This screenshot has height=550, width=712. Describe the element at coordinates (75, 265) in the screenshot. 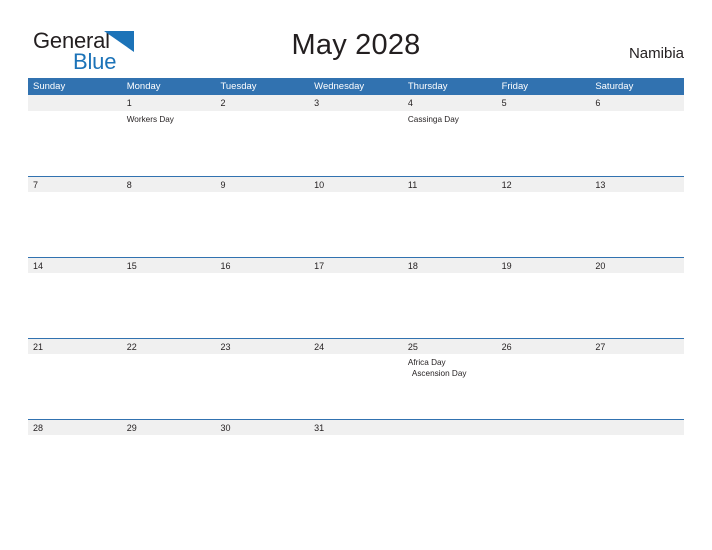

I see `day-number: 14` at that location.